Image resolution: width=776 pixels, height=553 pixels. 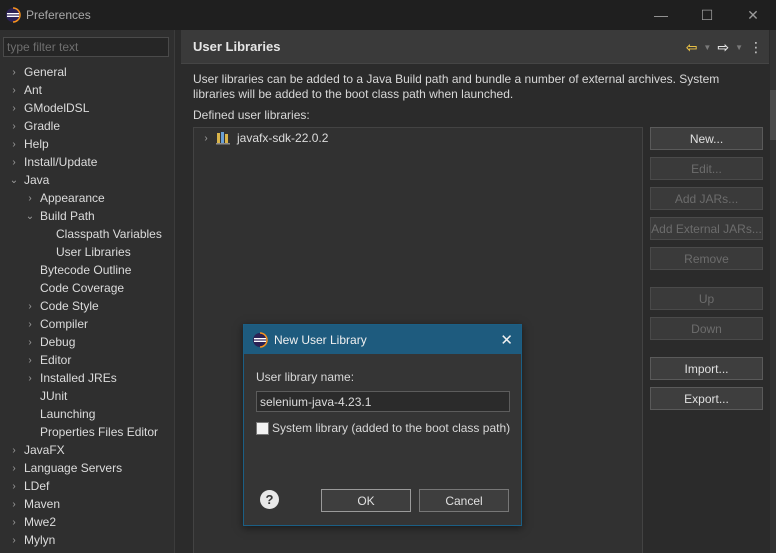 What do you see at coordinates (382, 339) in the screenshot?
I see `dialog-titlebar: New User Library ✕` at bounding box center [382, 339].